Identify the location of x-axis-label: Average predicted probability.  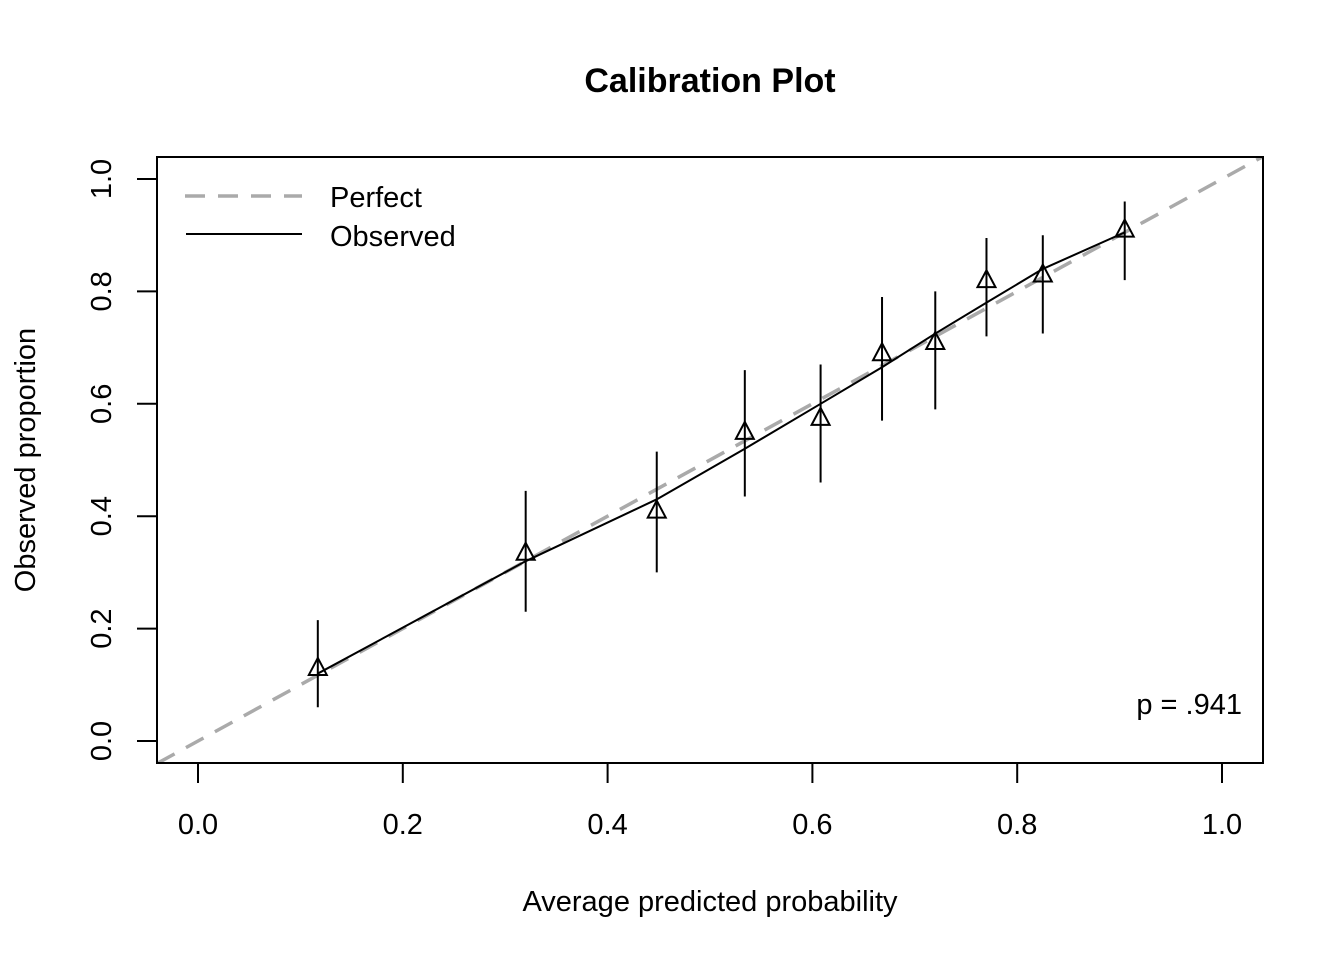
(710, 902).